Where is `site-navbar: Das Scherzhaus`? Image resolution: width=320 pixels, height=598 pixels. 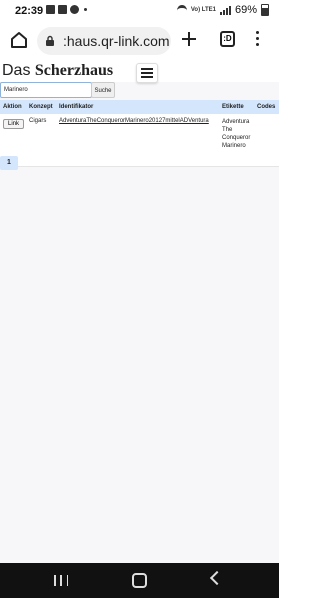
site-navbar: Das Scherzhaus is located at coordinates (139, 71).